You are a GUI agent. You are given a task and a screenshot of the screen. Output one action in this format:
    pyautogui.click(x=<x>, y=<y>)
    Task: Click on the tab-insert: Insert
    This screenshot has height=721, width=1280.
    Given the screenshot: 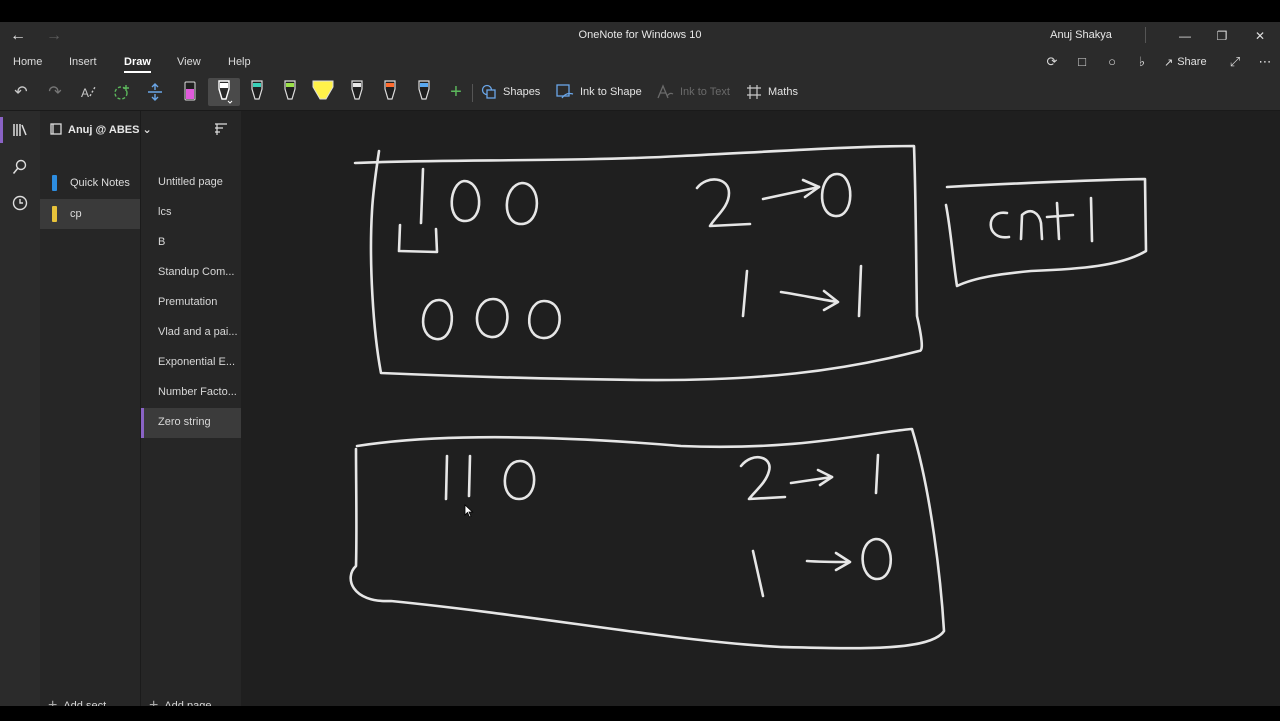 What is the action you would take?
    pyautogui.click(x=83, y=62)
    